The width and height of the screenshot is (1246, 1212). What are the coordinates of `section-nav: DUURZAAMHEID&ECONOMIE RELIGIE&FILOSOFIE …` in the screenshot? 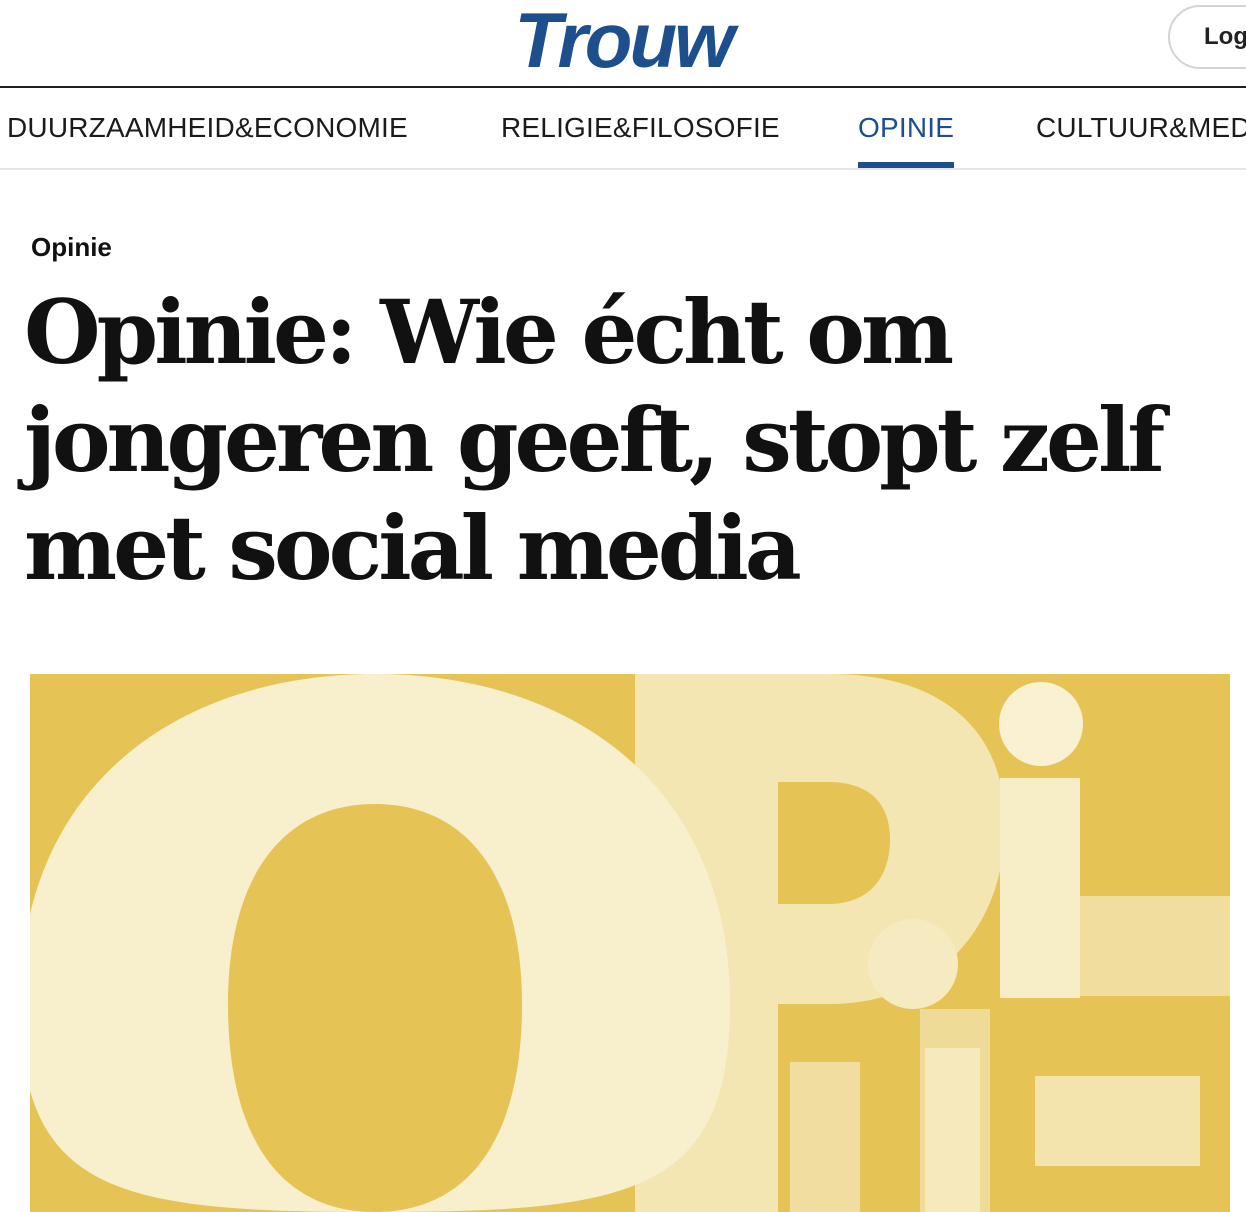 It's located at (623, 129).